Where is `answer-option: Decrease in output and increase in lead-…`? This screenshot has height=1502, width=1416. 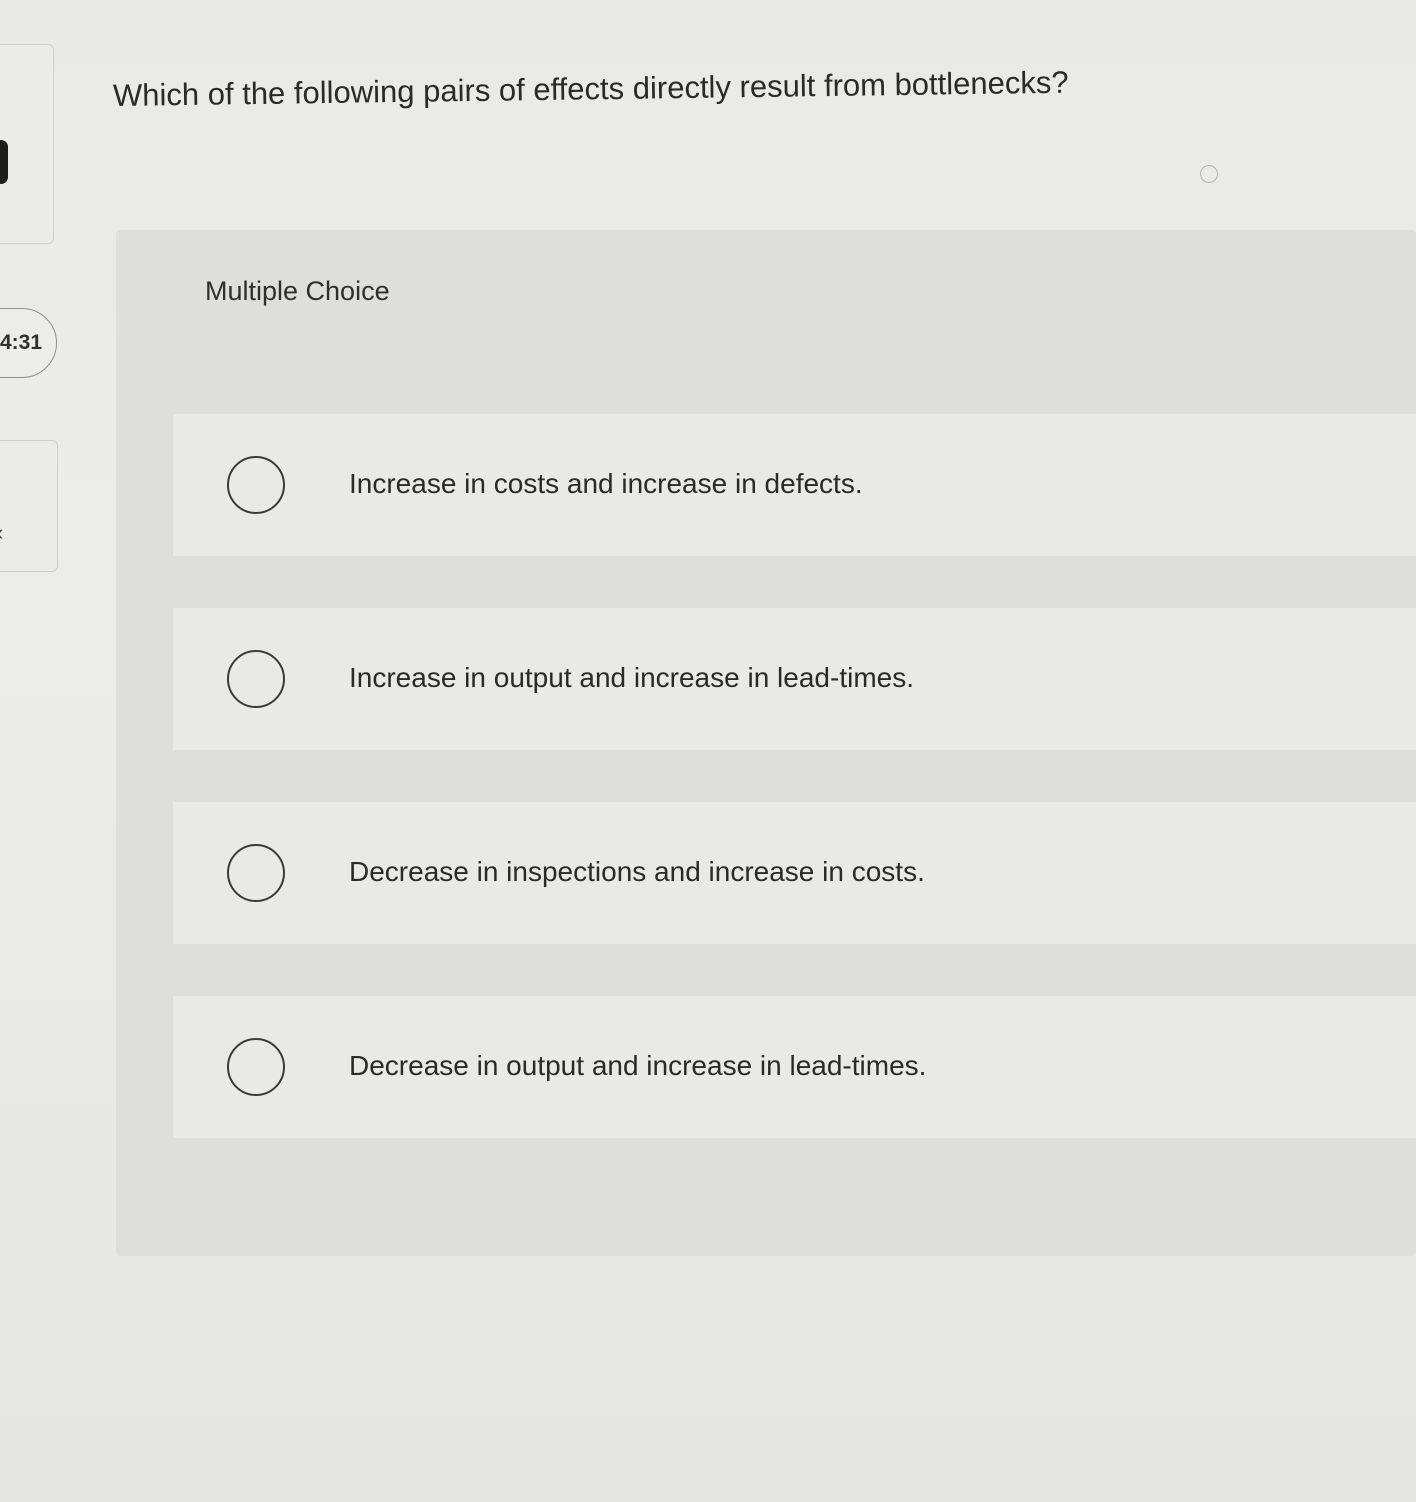
answer-option: Decrease in output and increase in lead-… is located at coordinates (794, 1067).